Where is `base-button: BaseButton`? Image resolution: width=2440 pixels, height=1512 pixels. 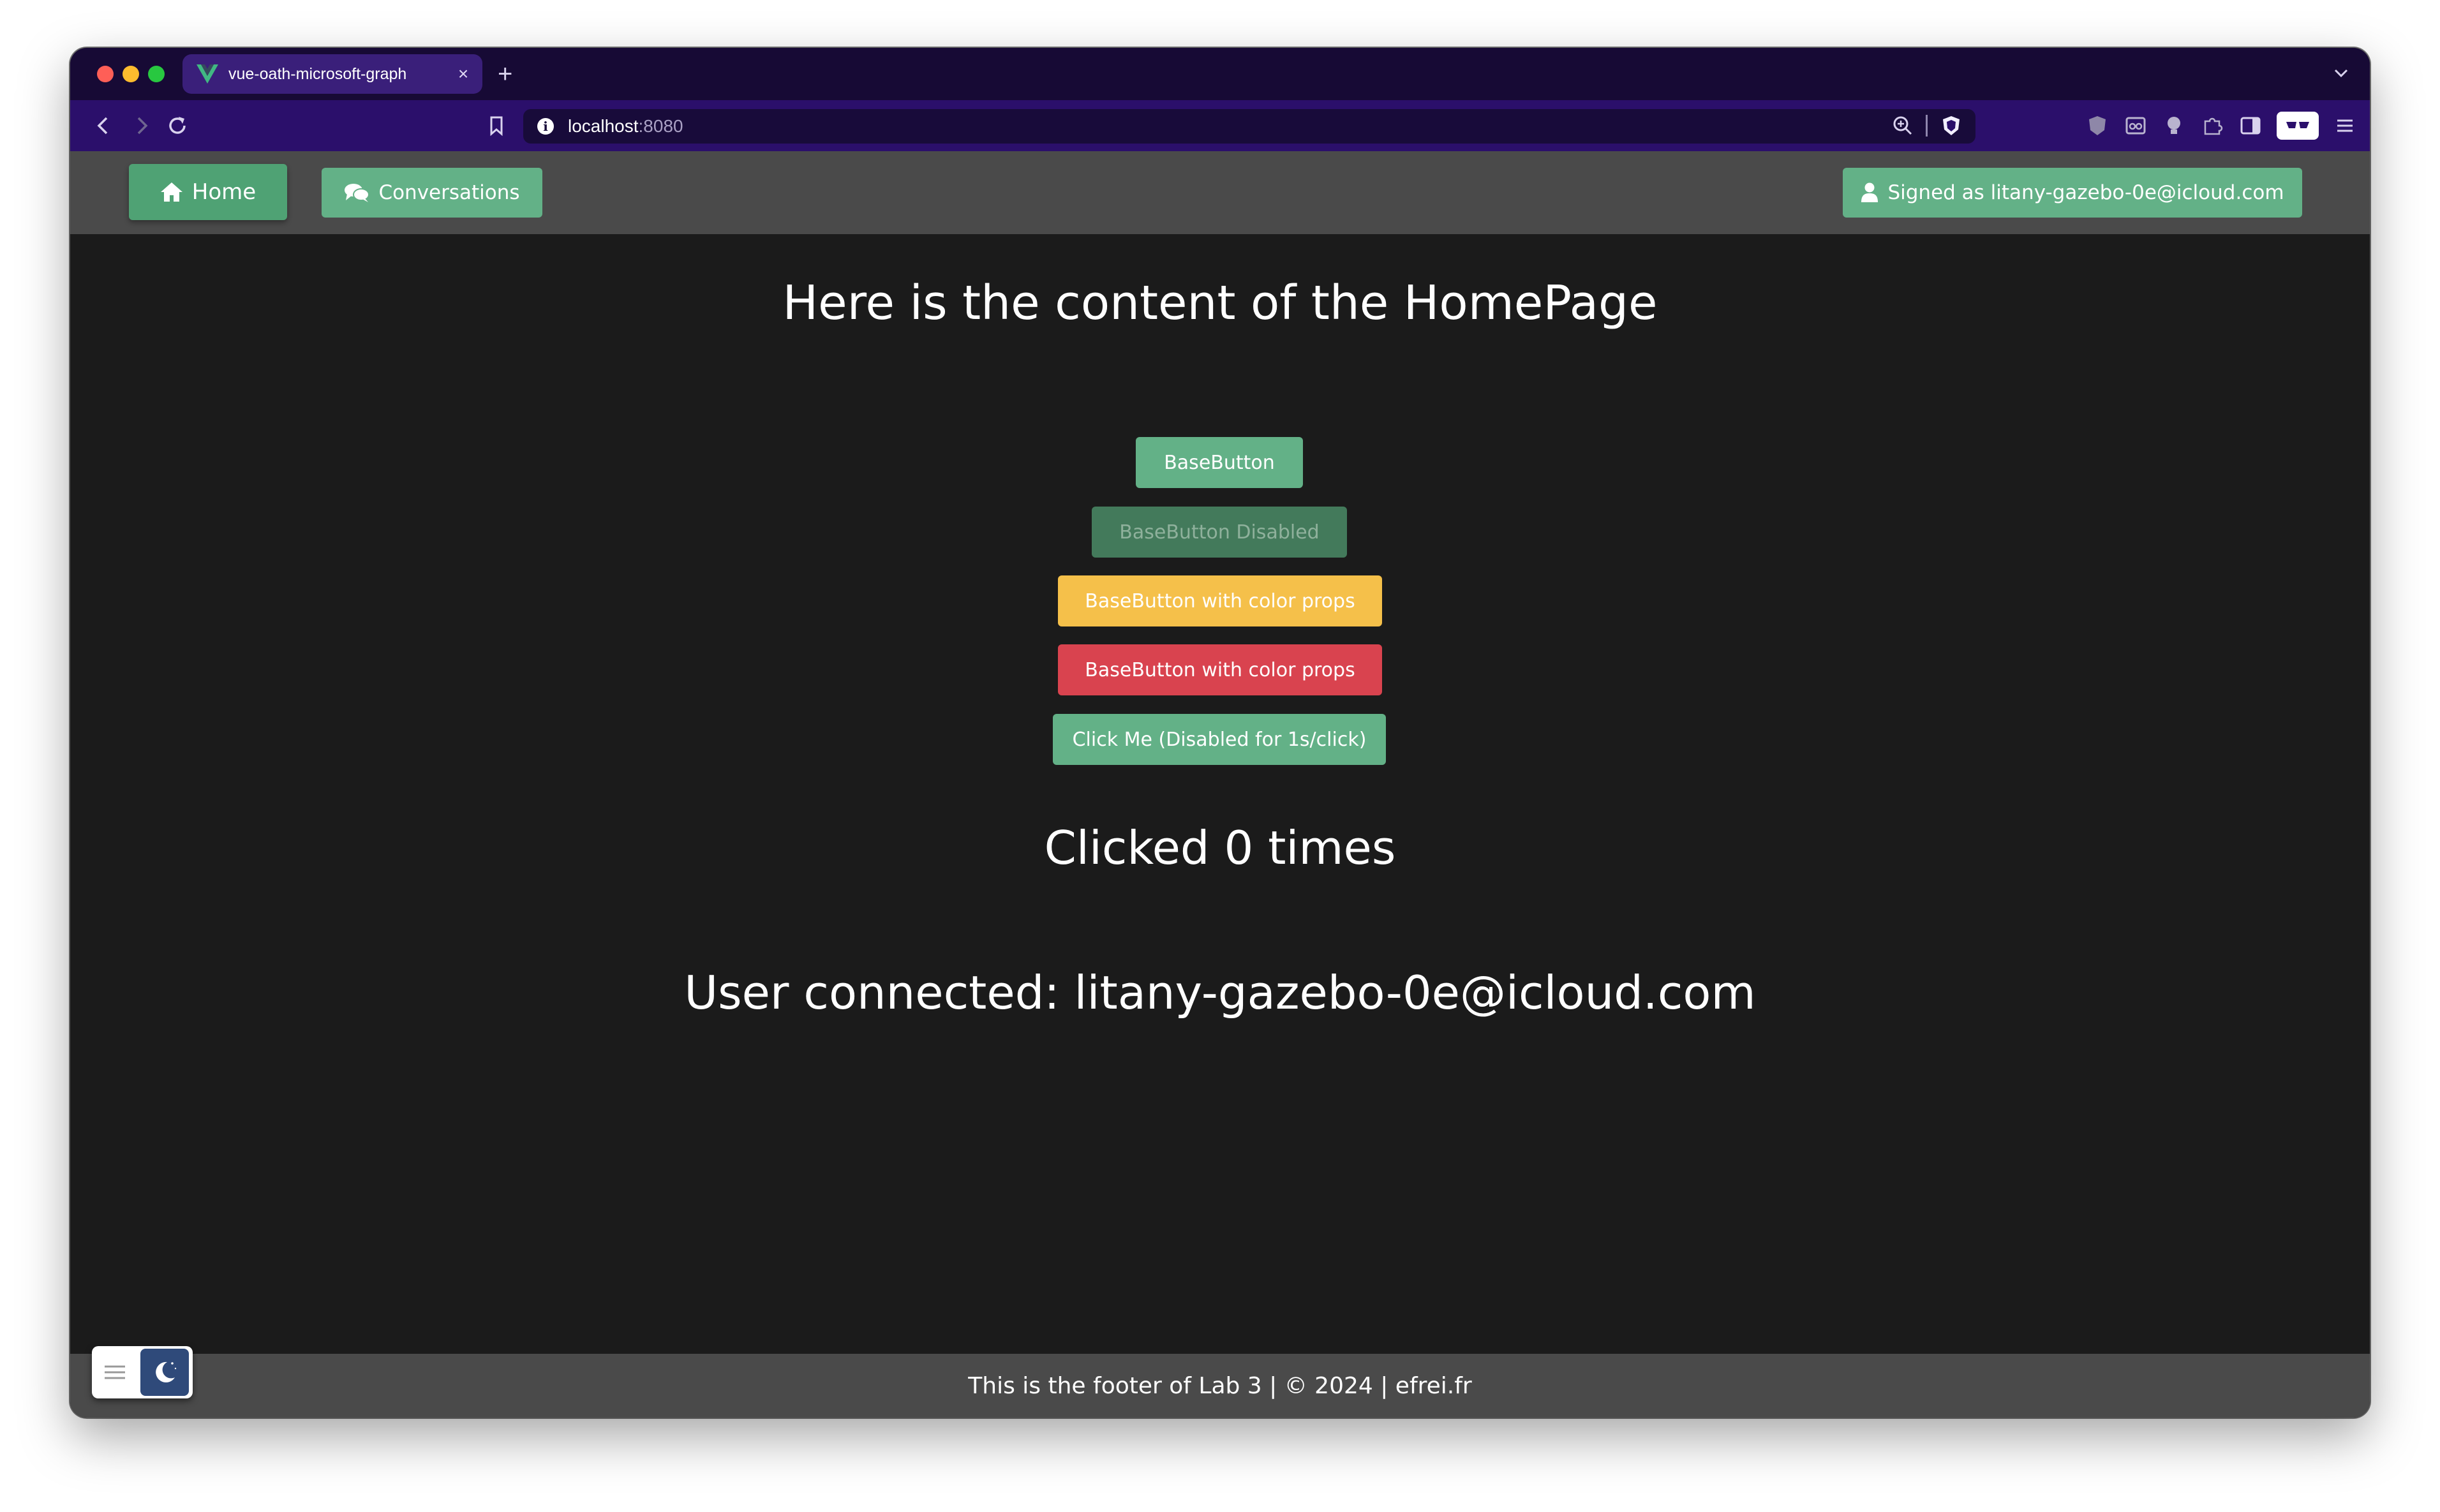
base-button: BaseButton is located at coordinates (1219, 462).